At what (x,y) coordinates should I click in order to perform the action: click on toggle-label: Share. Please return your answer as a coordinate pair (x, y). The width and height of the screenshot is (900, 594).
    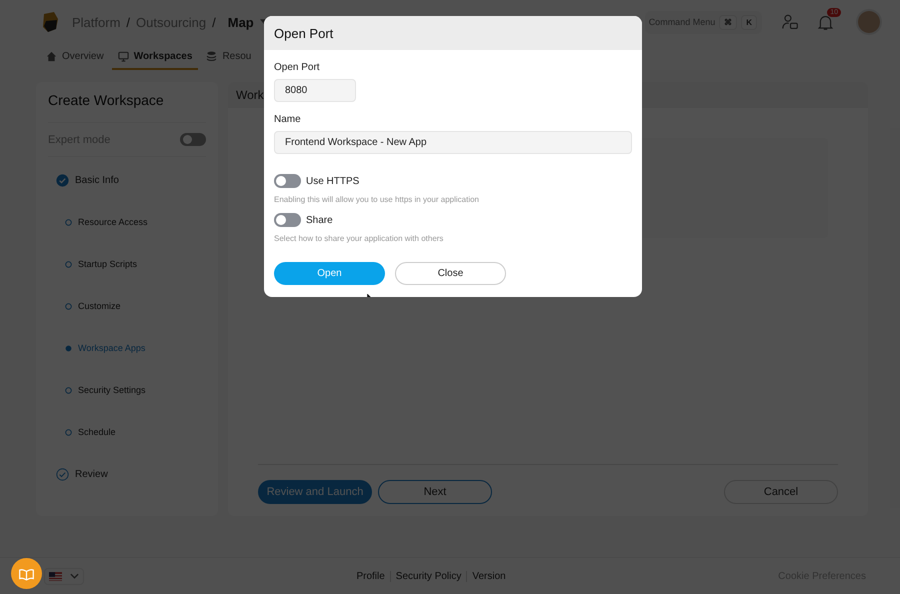
    Looking at the image, I should click on (319, 220).